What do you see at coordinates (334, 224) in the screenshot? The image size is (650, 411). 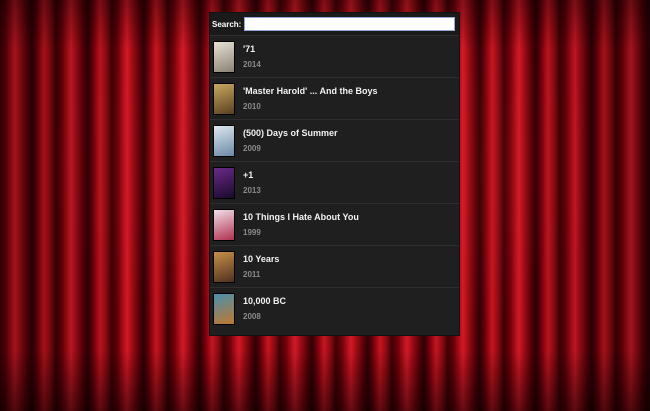 I see `movie-list-item: 10 Things I Hate About You 1999` at bounding box center [334, 224].